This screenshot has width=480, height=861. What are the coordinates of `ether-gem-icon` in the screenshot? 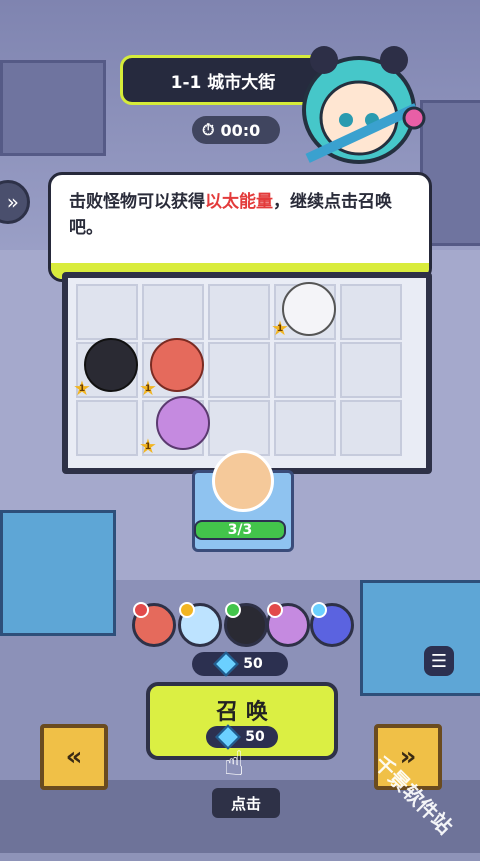 It's located at (226, 664).